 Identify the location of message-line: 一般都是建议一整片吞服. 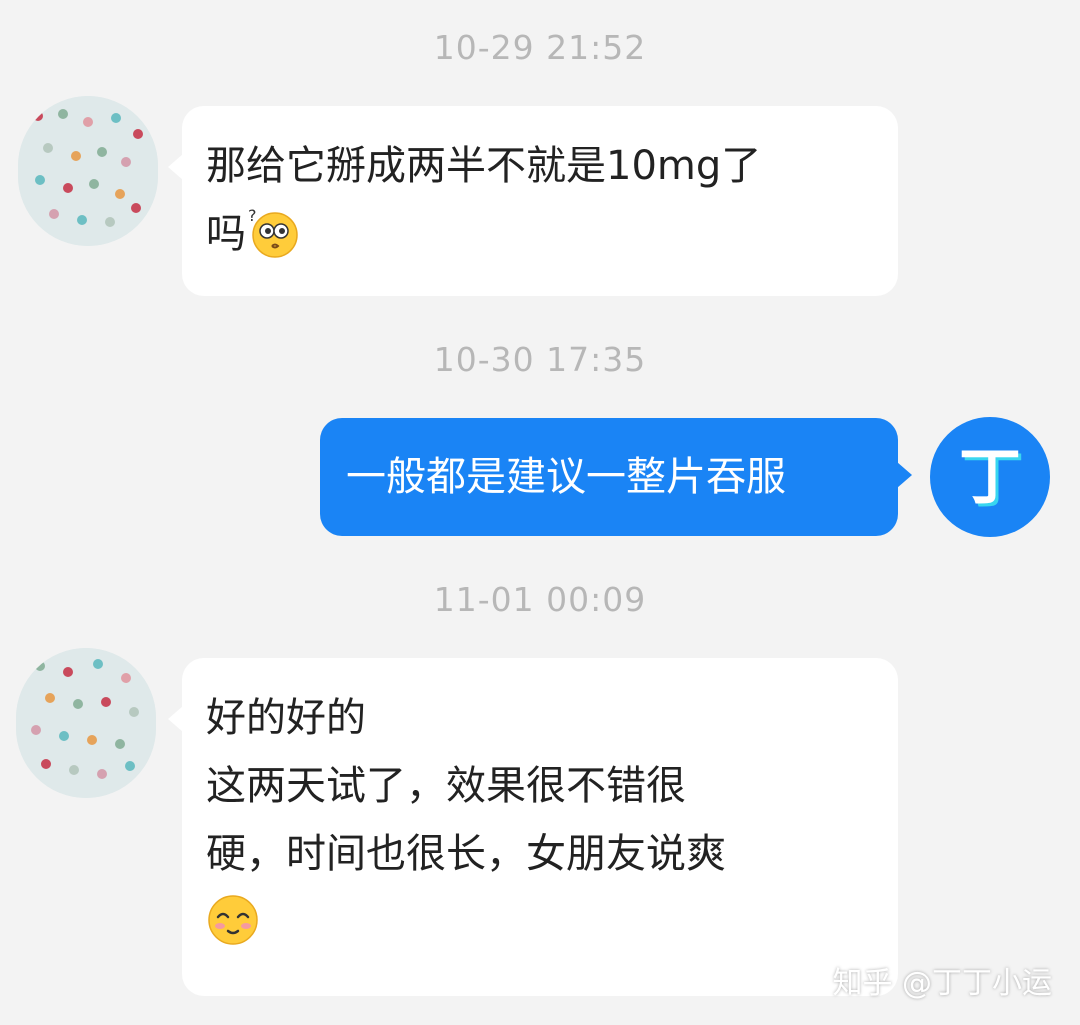
(566, 477).